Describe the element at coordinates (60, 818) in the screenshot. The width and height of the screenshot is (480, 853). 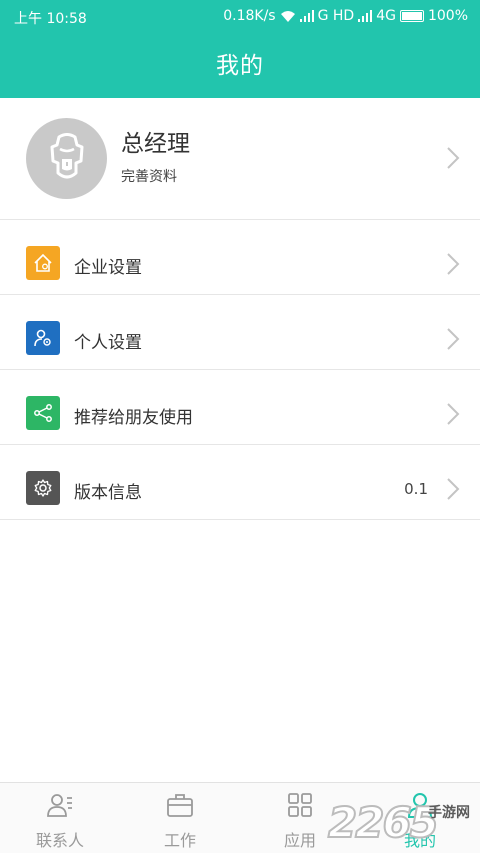
I see `tab-contacts: 联系人` at that location.